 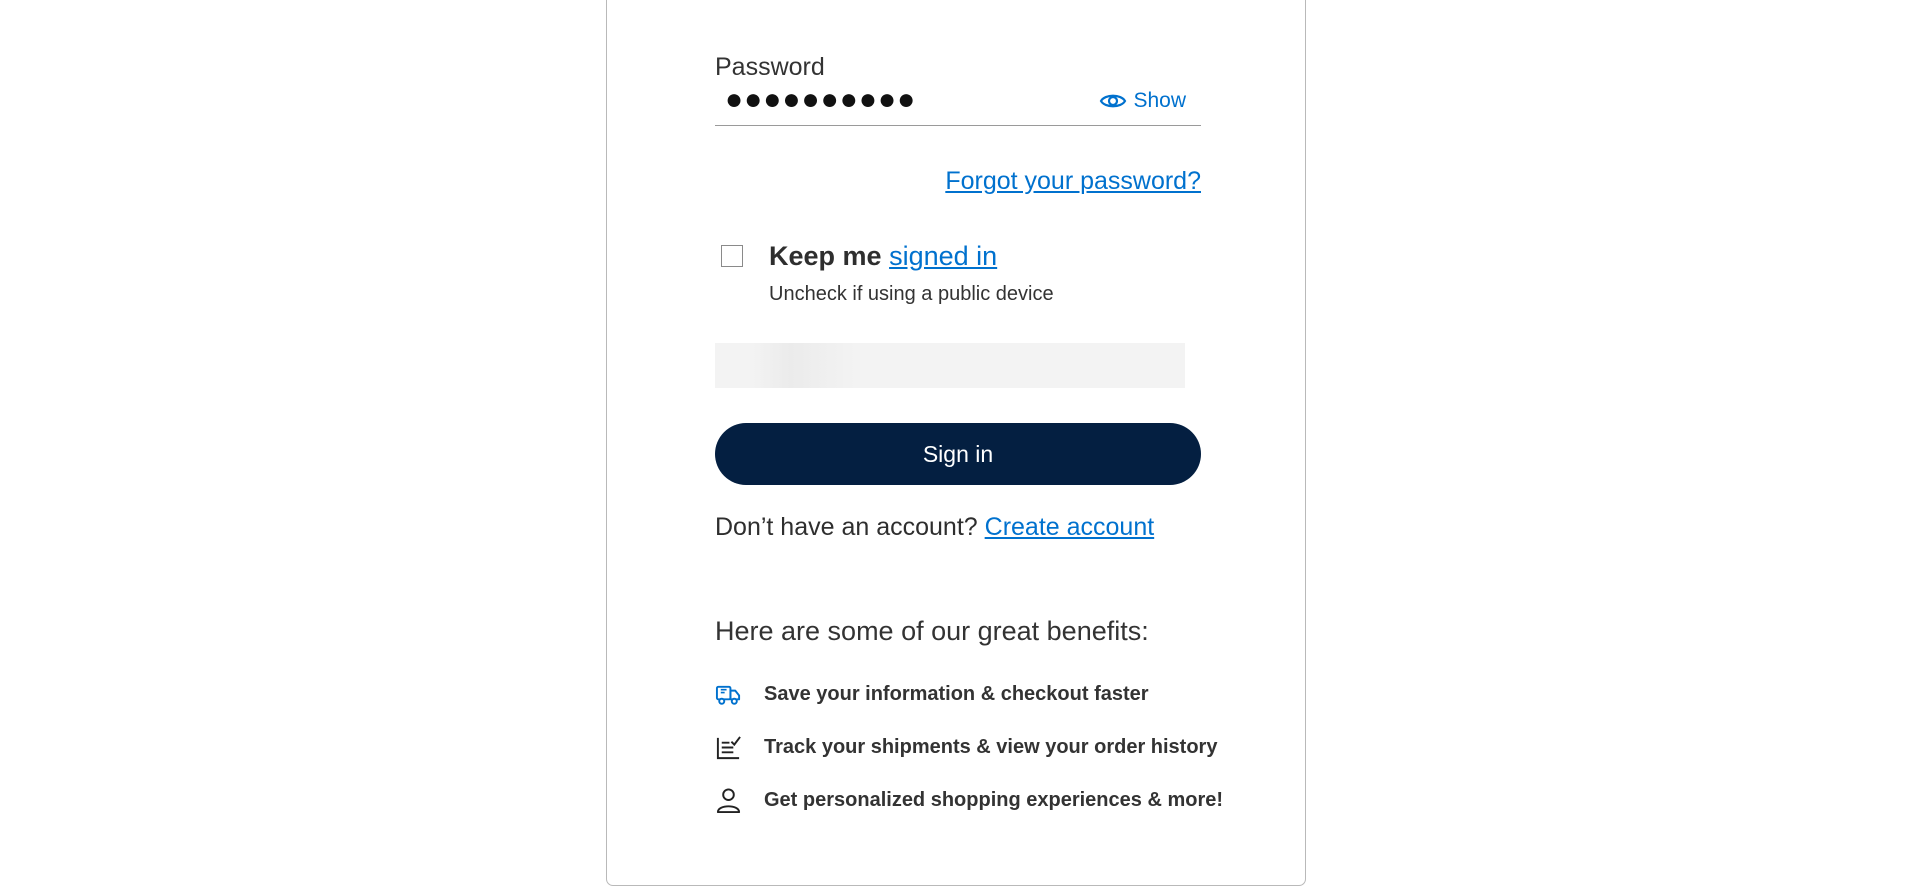 What do you see at coordinates (932, 631) in the screenshot?
I see `benefits-title: Here are some of our great benefits:` at bounding box center [932, 631].